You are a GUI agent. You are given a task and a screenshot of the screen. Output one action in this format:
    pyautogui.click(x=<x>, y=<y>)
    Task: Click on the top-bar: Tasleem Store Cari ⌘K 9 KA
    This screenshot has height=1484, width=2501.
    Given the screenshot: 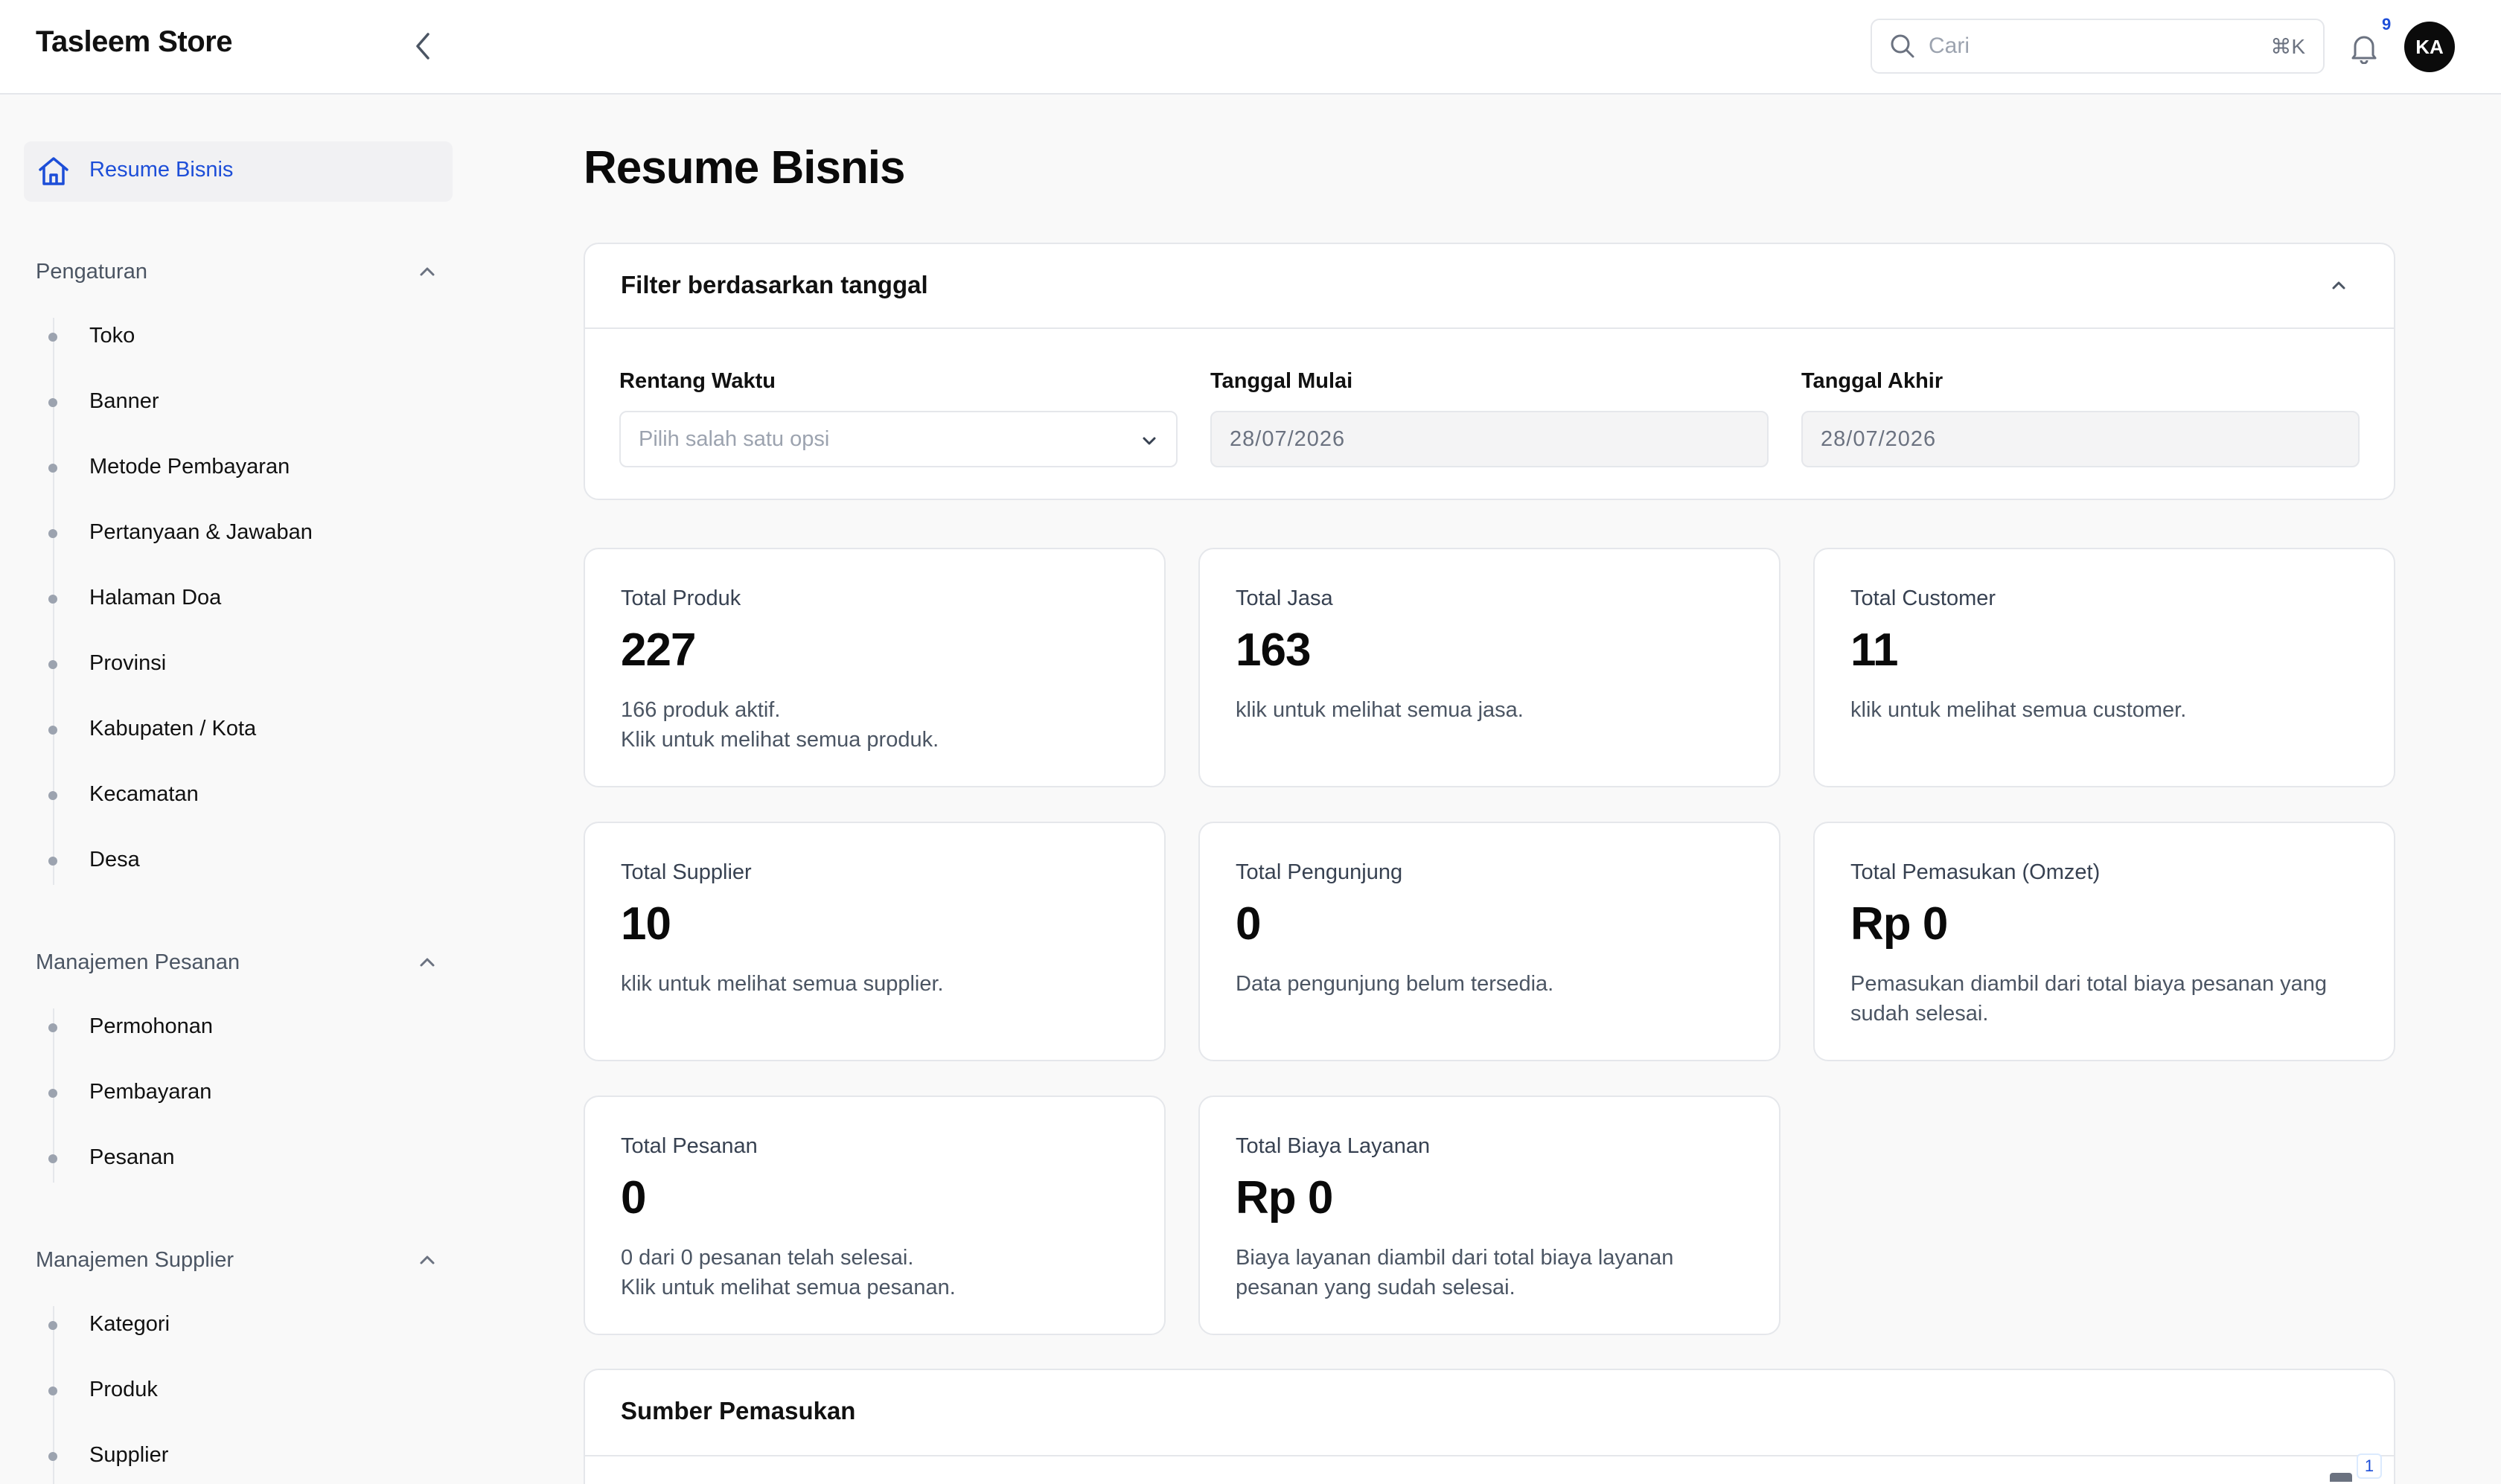 What is the action you would take?
    pyautogui.click(x=1250, y=47)
    